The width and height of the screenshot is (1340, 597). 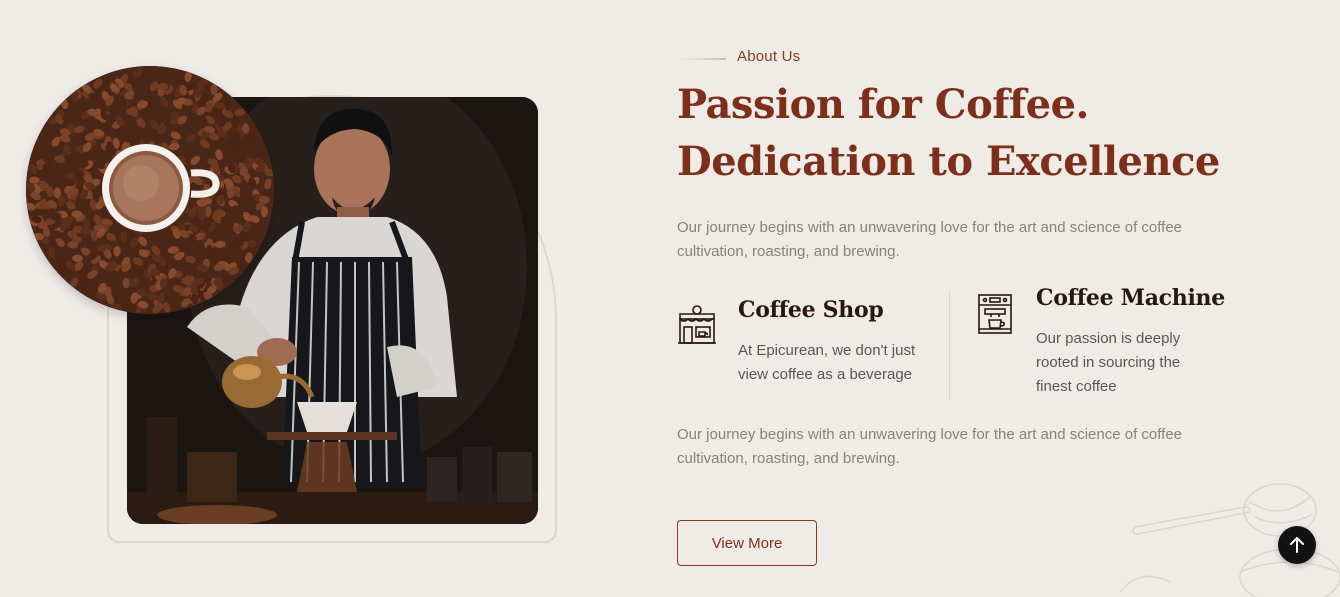 What do you see at coordinates (811, 310) in the screenshot?
I see `feature-title-coffee-shop: Coffee Shop` at bounding box center [811, 310].